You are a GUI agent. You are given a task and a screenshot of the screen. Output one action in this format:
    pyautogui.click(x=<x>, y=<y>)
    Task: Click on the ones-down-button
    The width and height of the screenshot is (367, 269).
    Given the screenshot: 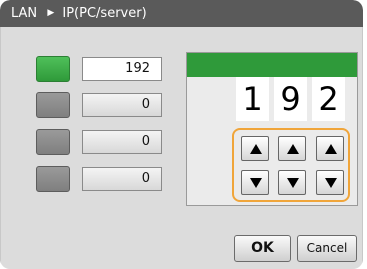 What is the action you would take?
    pyautogui.click(x=330, y=182)
    